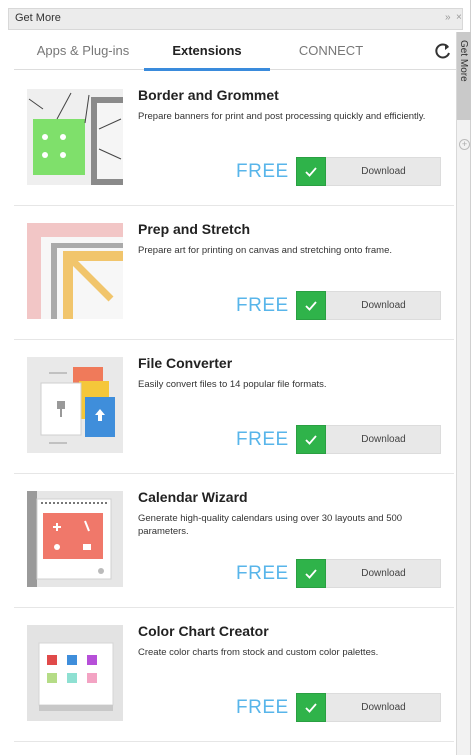 The width and height of the screenshot is (471, 755). Describe the element at coordinates (75, 137) in the screenshot. I see `border-grommet-thumbnail` at that location.